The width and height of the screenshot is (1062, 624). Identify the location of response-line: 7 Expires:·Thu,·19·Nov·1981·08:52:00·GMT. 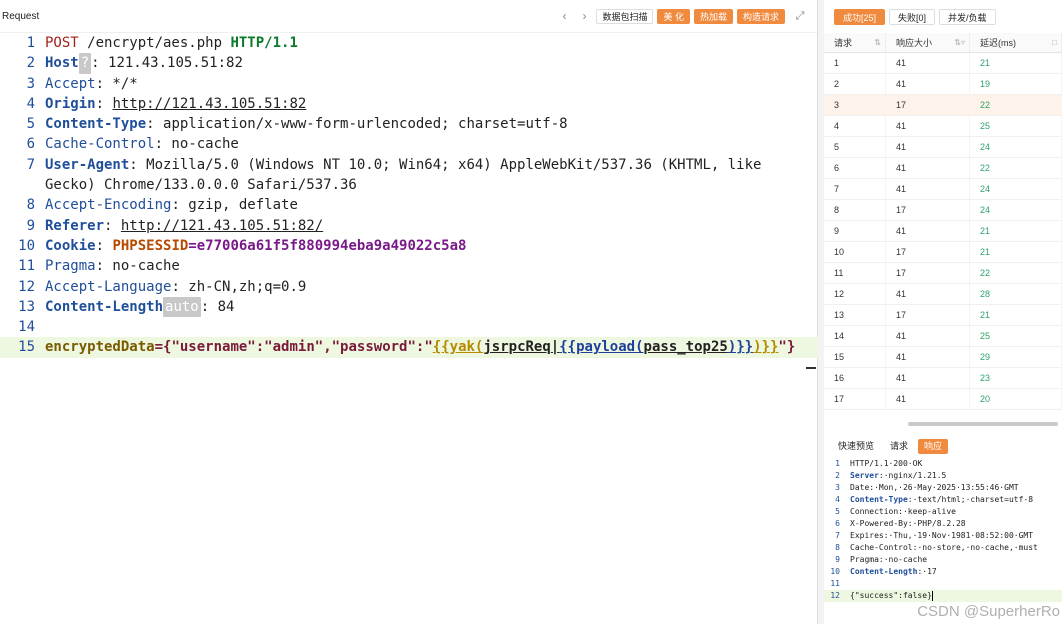
(943, 536).